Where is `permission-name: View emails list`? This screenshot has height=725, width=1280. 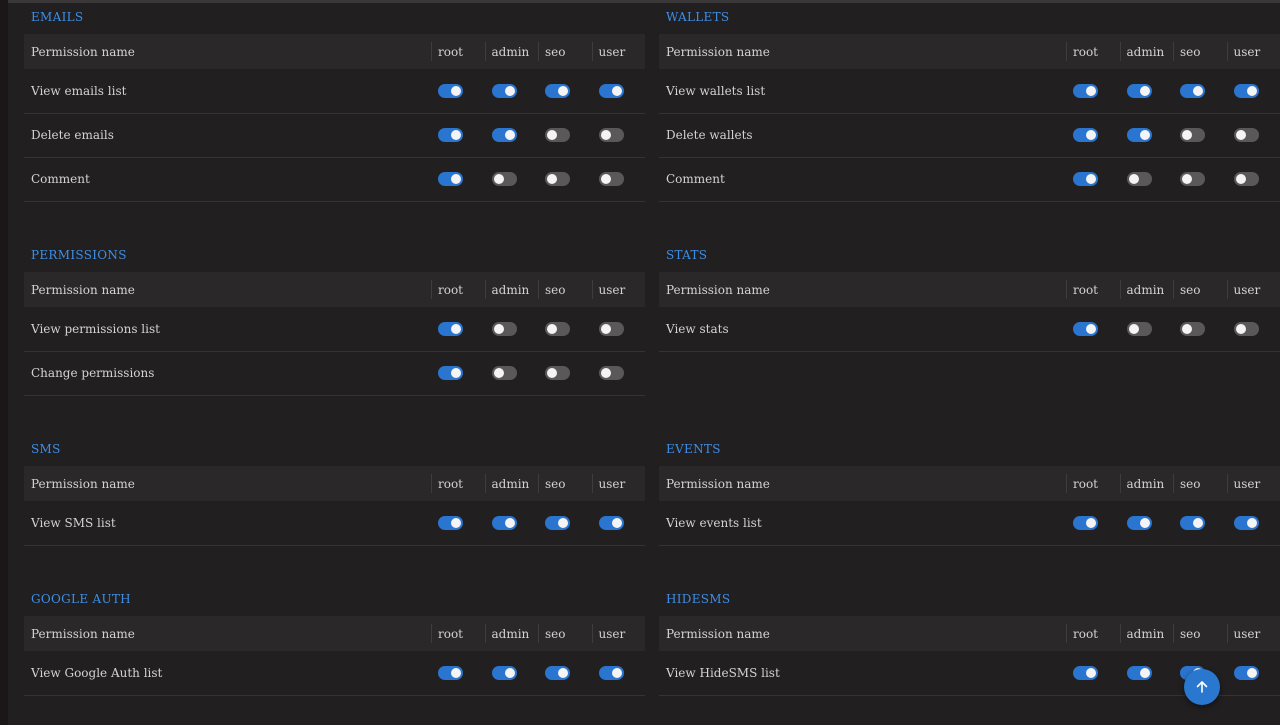 permission-name: View emails list is located at coordinates (79, 90).